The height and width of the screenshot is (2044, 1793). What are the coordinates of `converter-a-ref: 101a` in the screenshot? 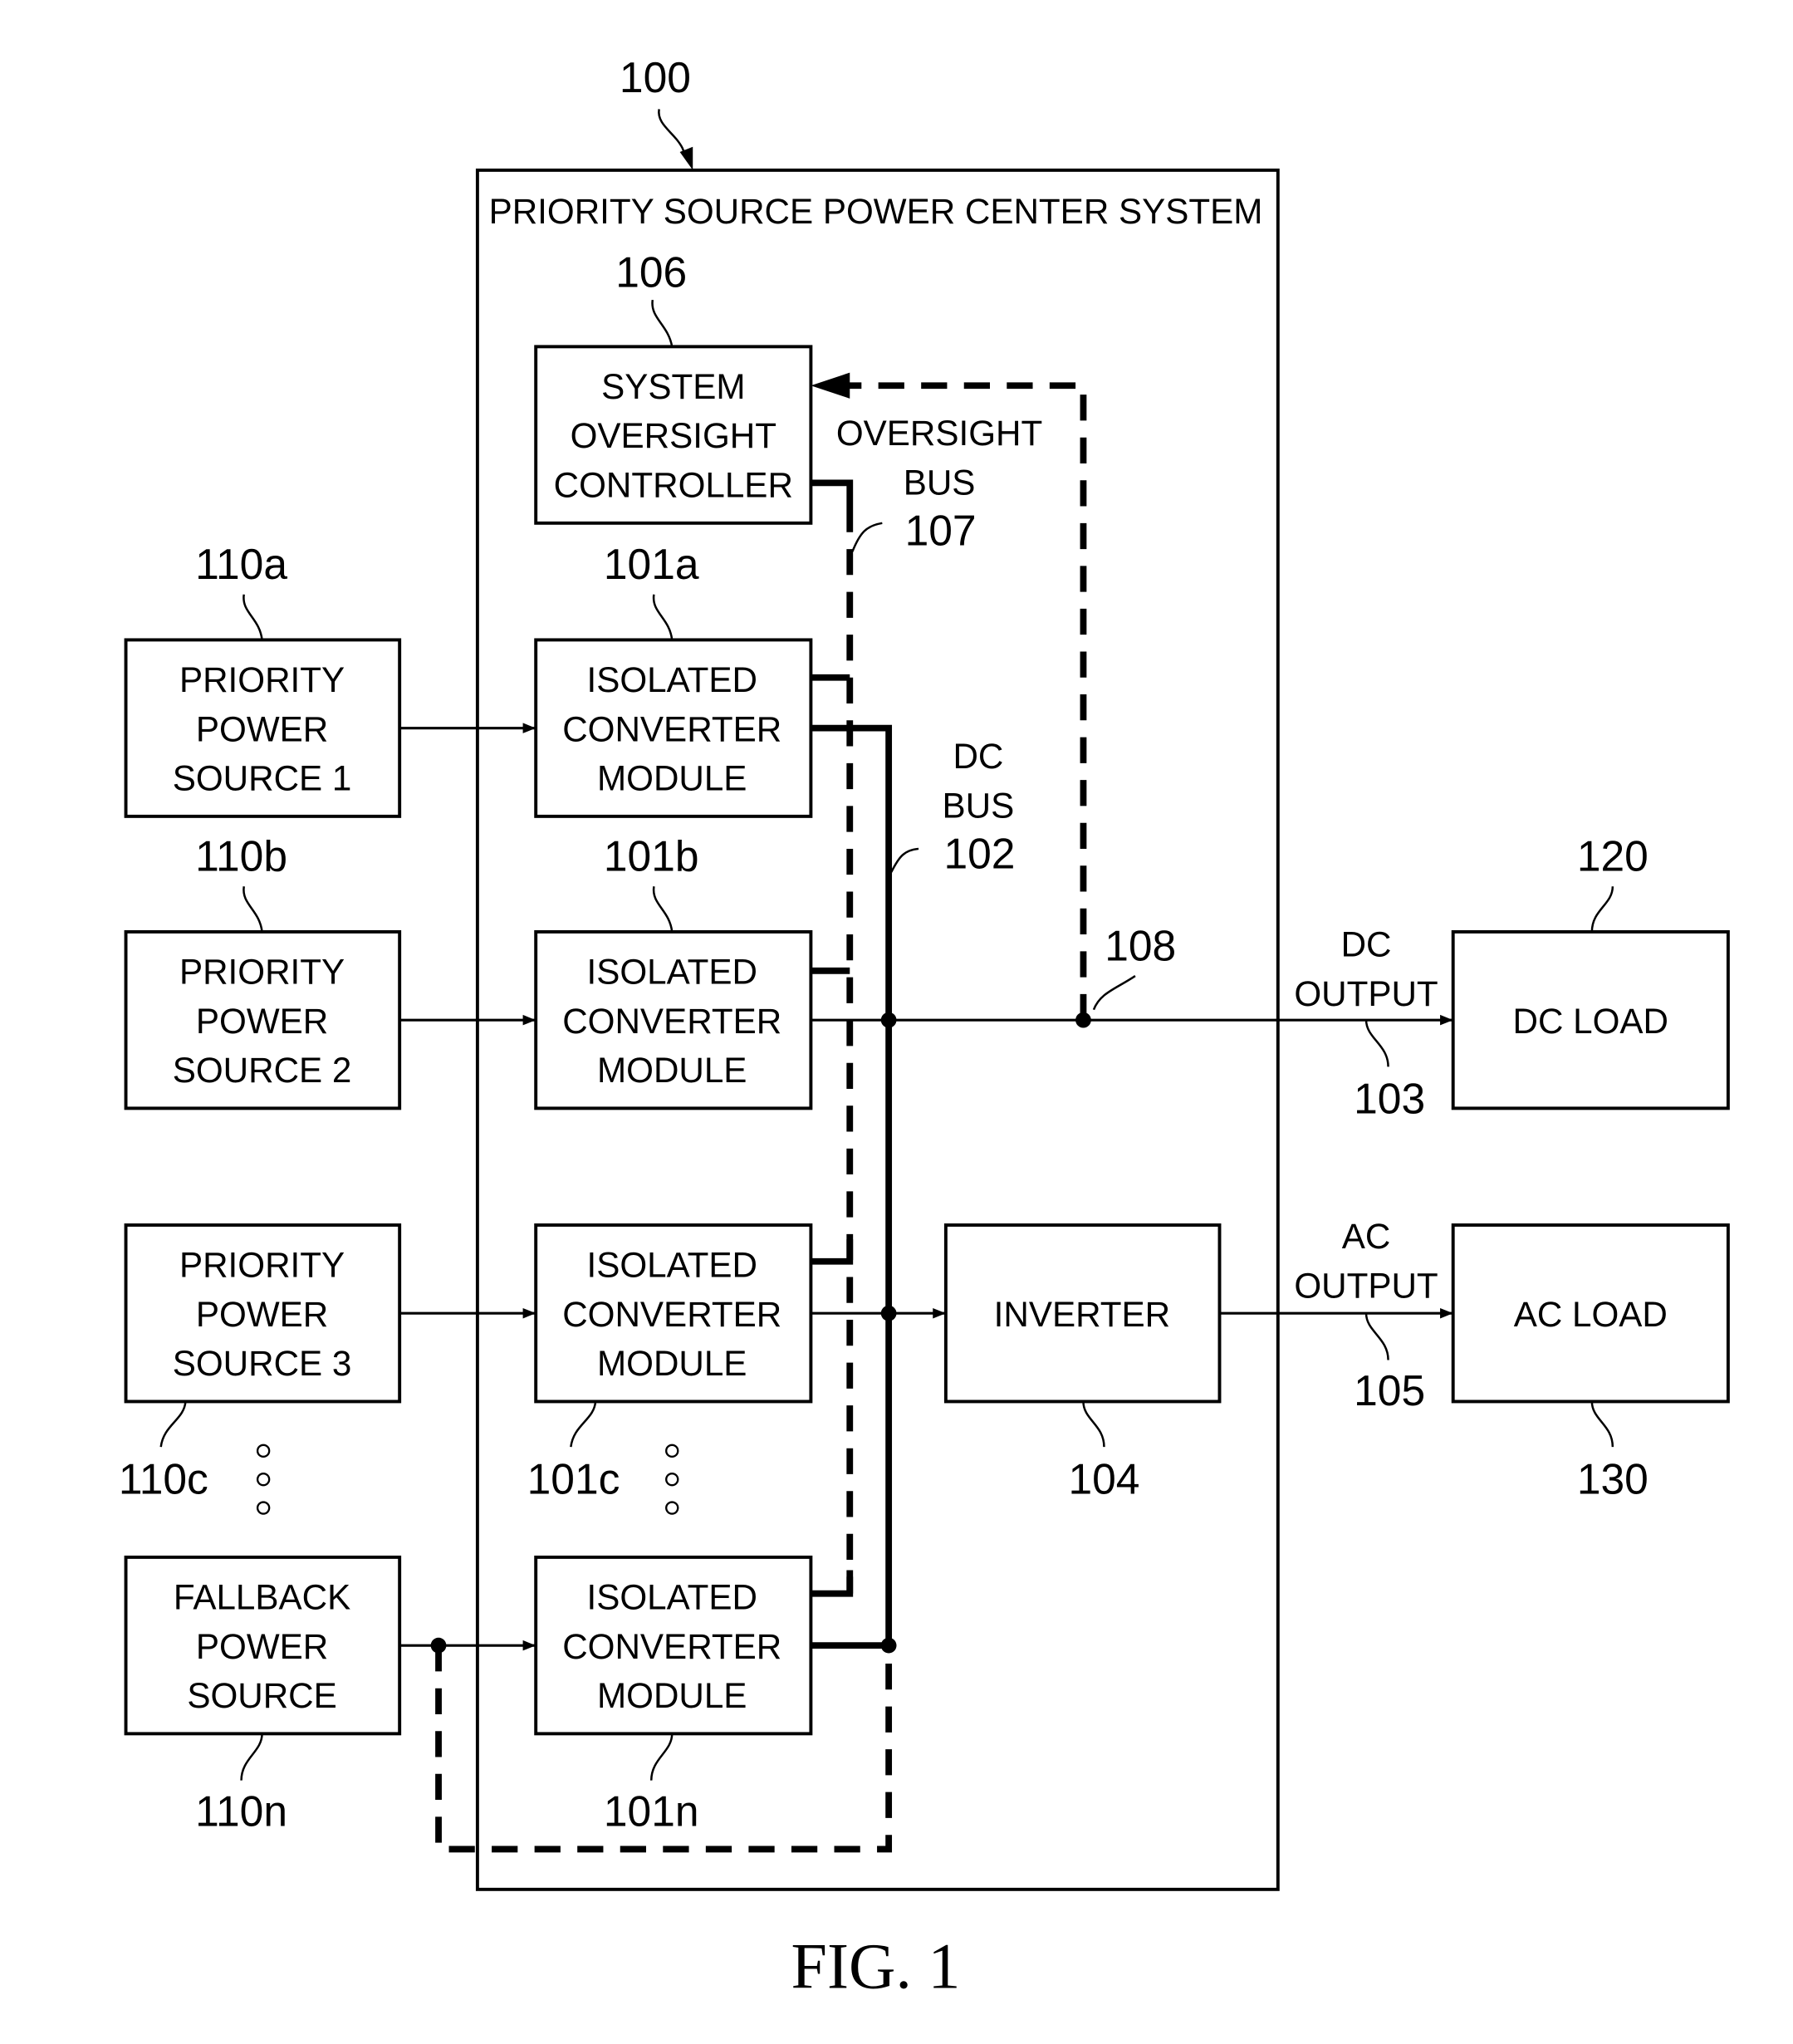 It's located at (651, 564).